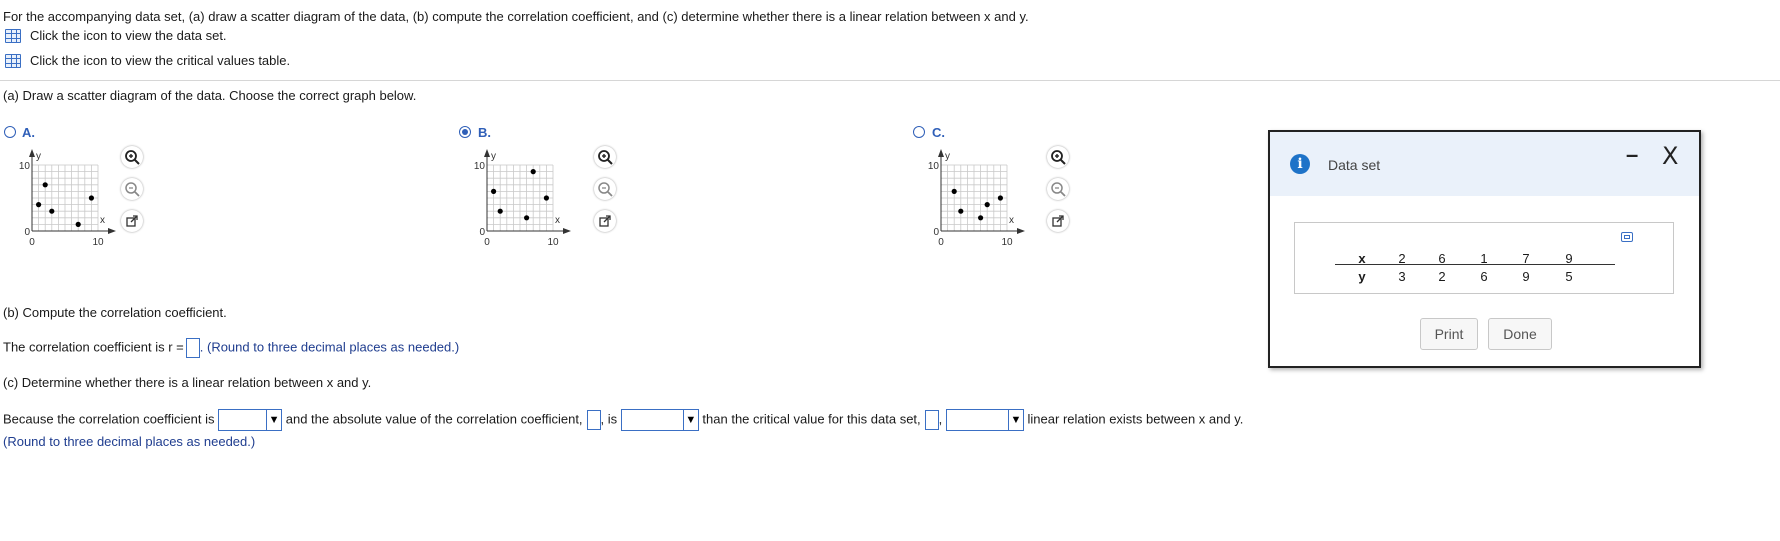 This screenshot has height=541, width=1780. Describe the element at coordinates (1484, 276) in the screenshot. I see `y-value: 6` at that location.